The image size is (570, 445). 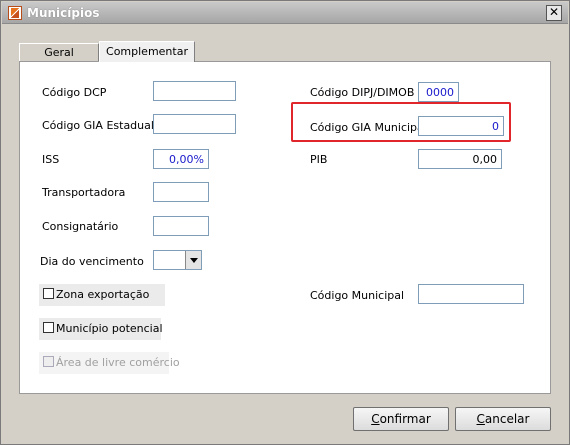 What do you see at coordinates (285, 13) in the screenshot?
I see `title-bar: Municípios ✕` at bounding box center [285, 13].